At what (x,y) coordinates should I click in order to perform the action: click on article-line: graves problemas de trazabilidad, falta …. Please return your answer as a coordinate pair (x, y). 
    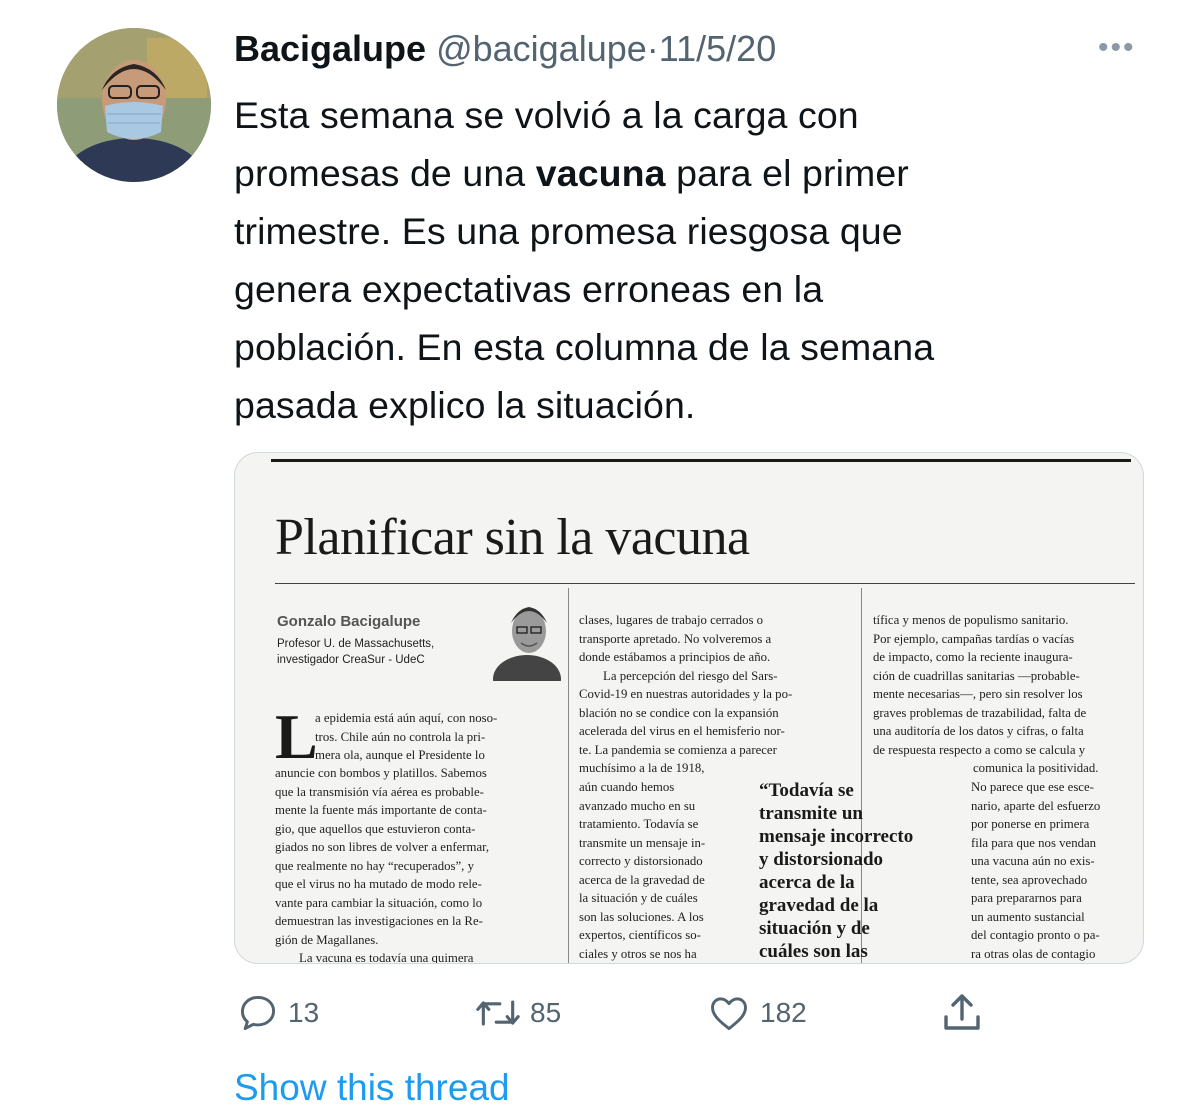
    Looking at the image, I should click on (980, 712).